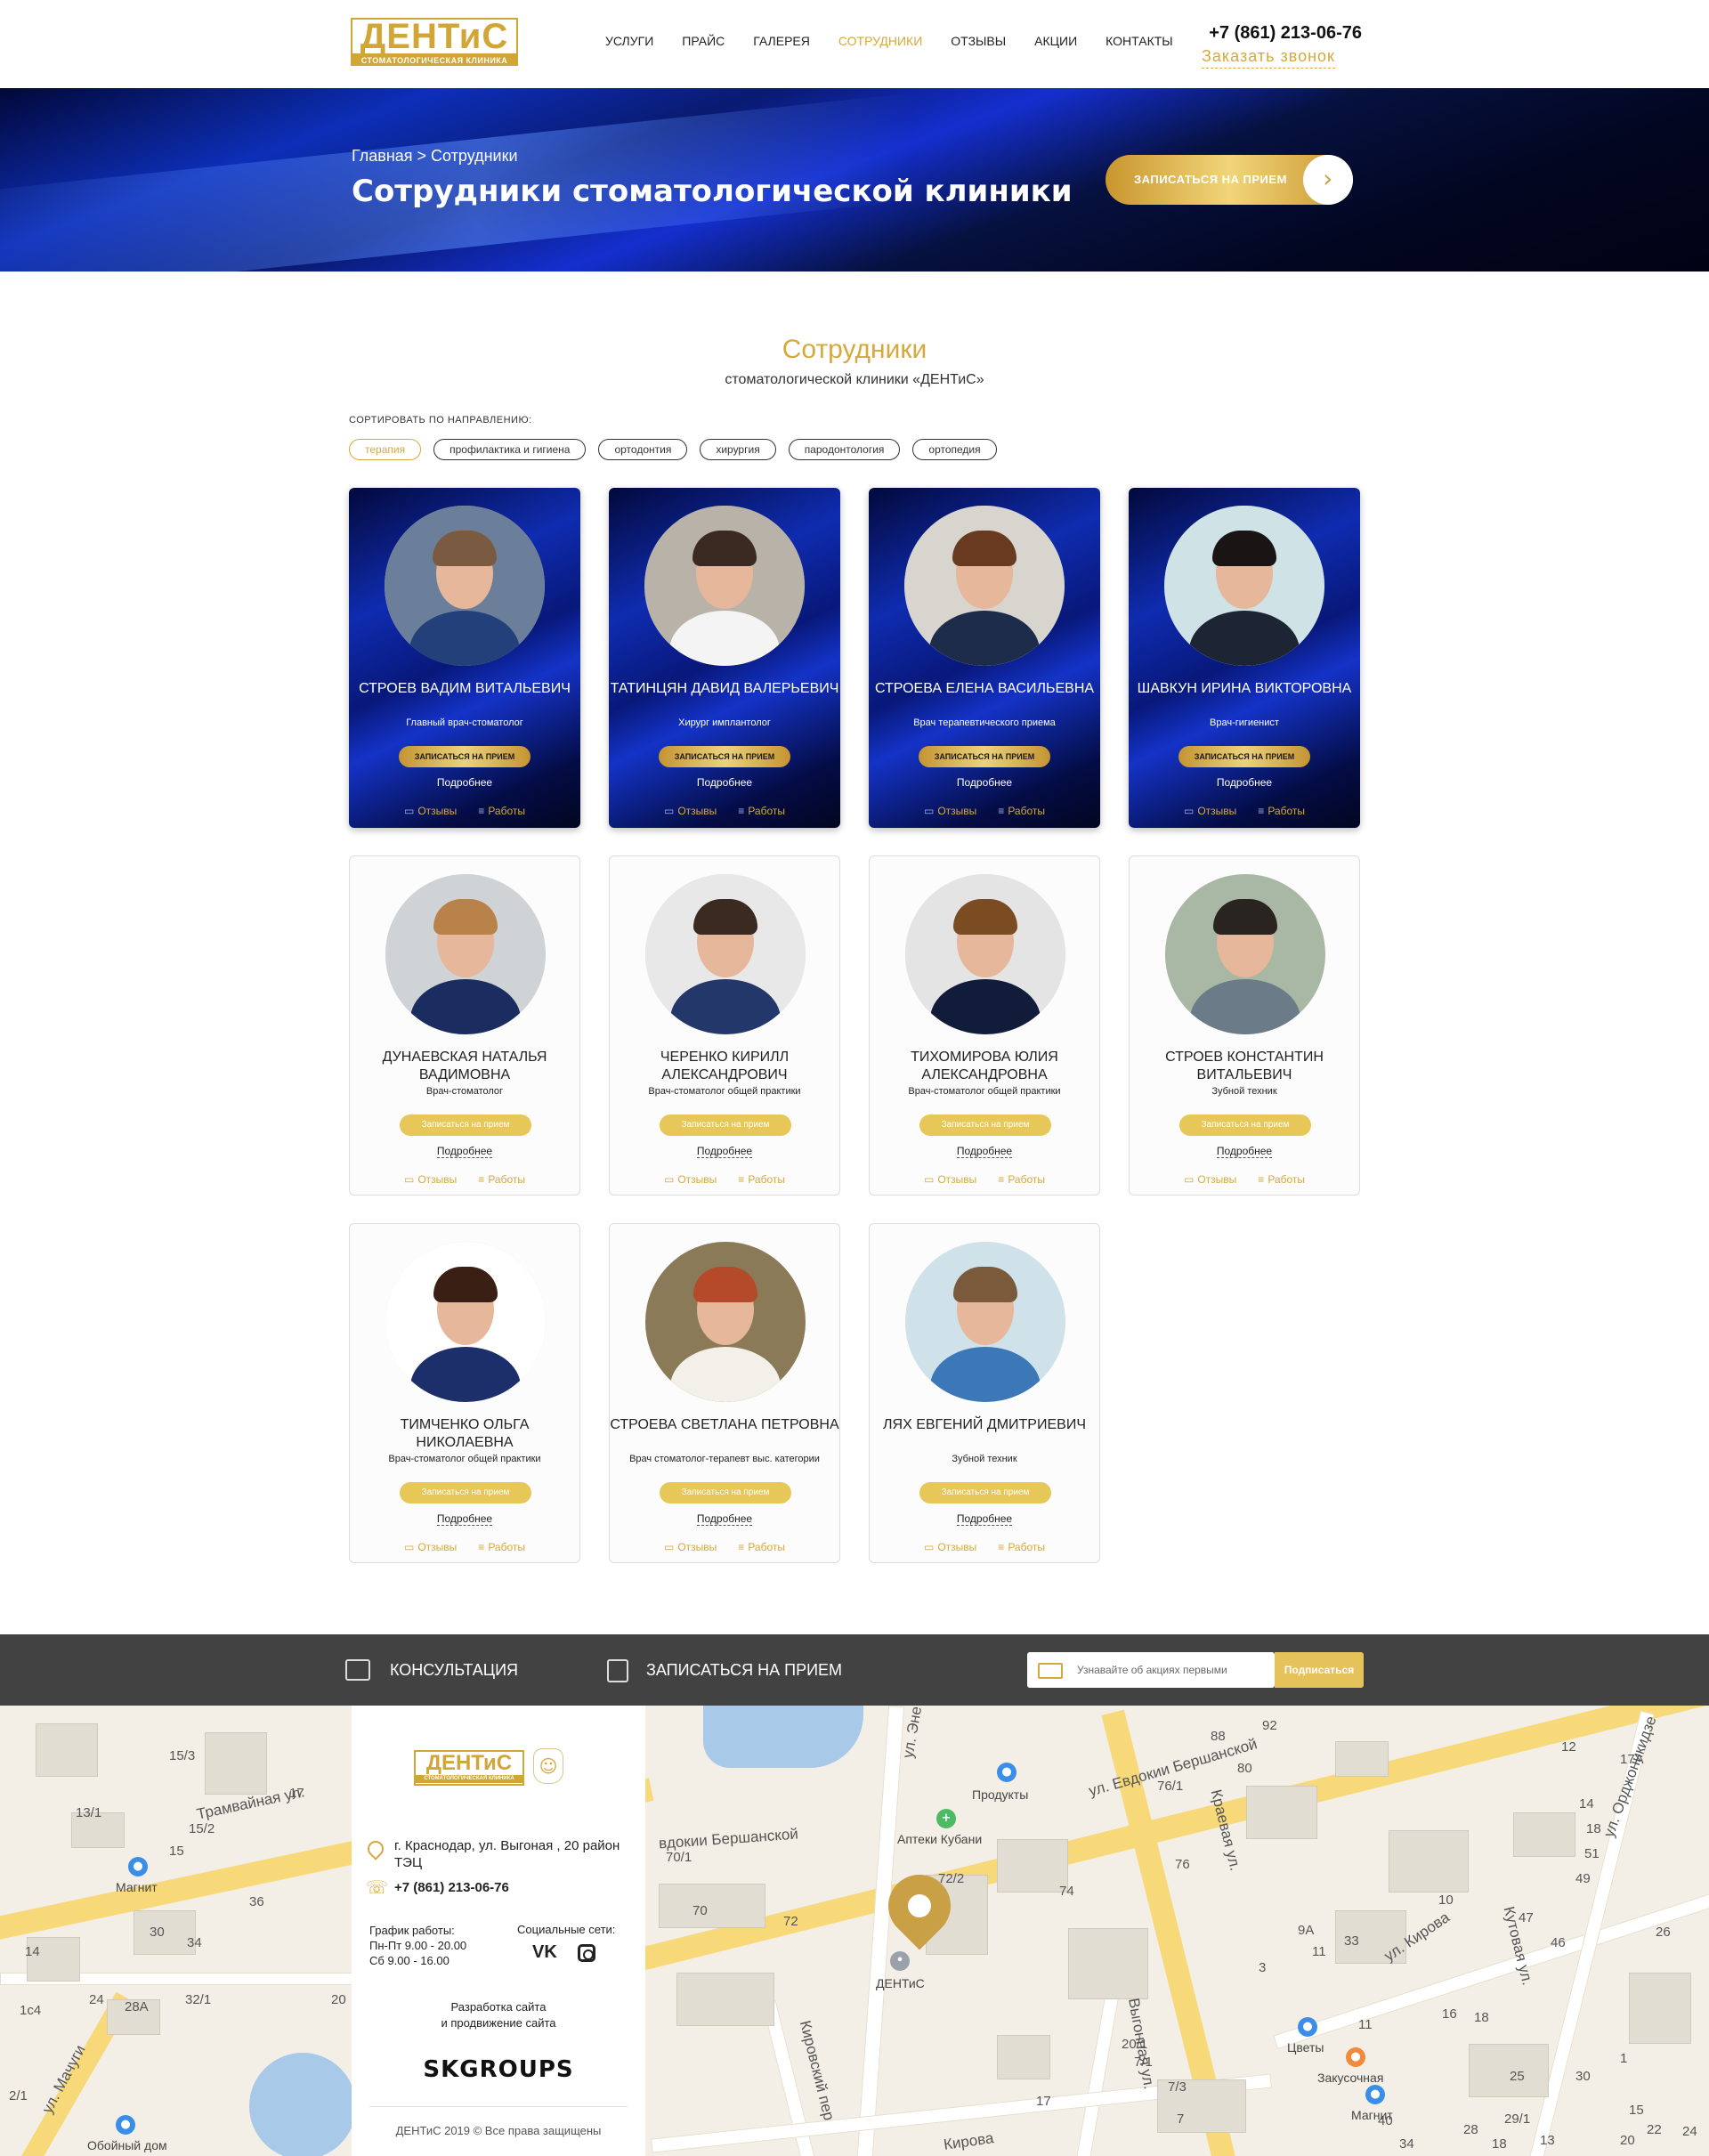 The width and height of the screenshot is (1709, 2156). What do you see at coordinates (435, 156) in the screenshot?
I see `breadcrumb: Главная > Сотрудники` at bounding box center [435, 156].